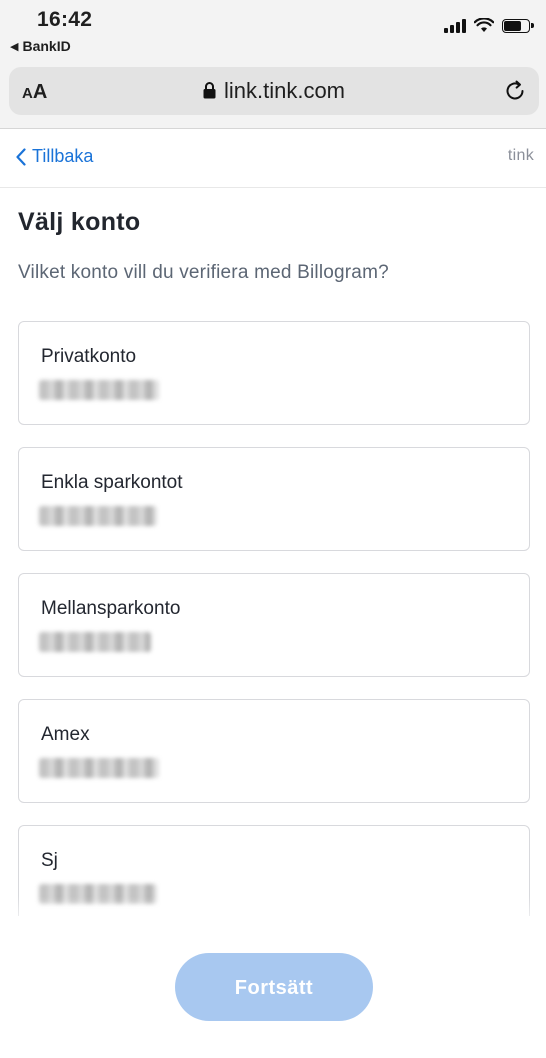  I want to click on wifi-icon, so click(484, 25).